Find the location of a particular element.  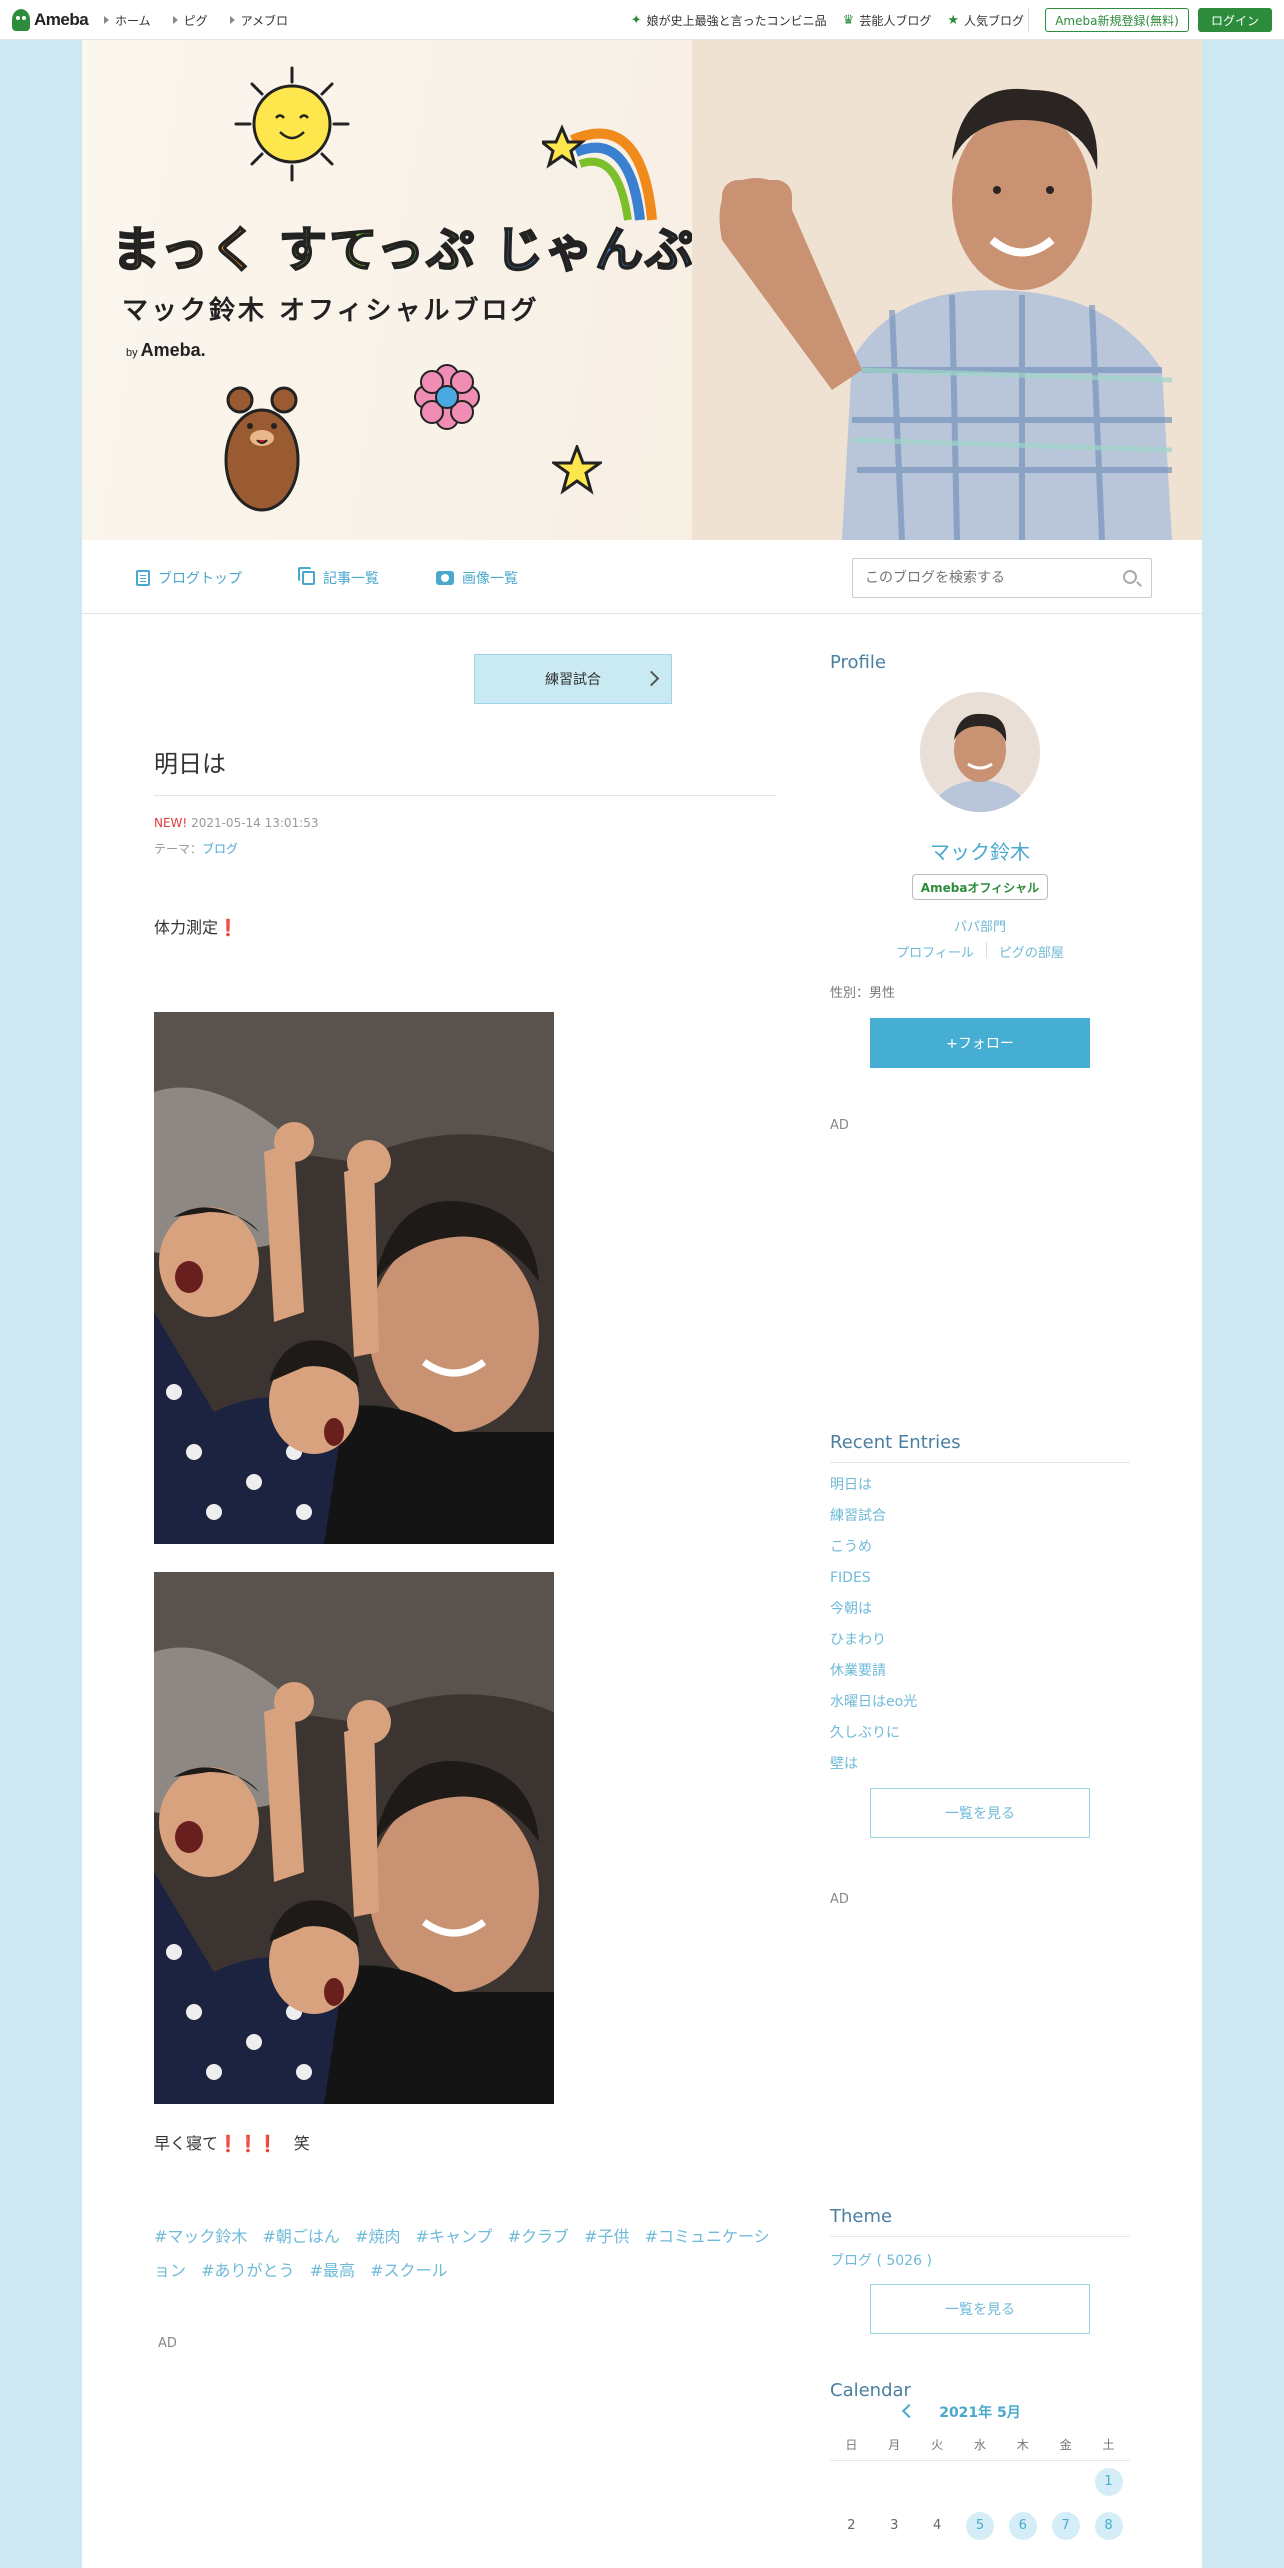

hashtag: #子供 is located at coordinates (606, 2236).